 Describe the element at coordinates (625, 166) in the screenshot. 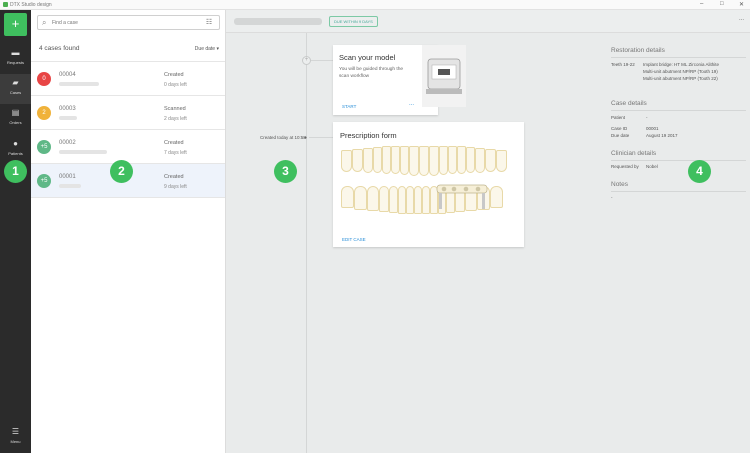

I see `requested-by-label: Requested by` at that location.